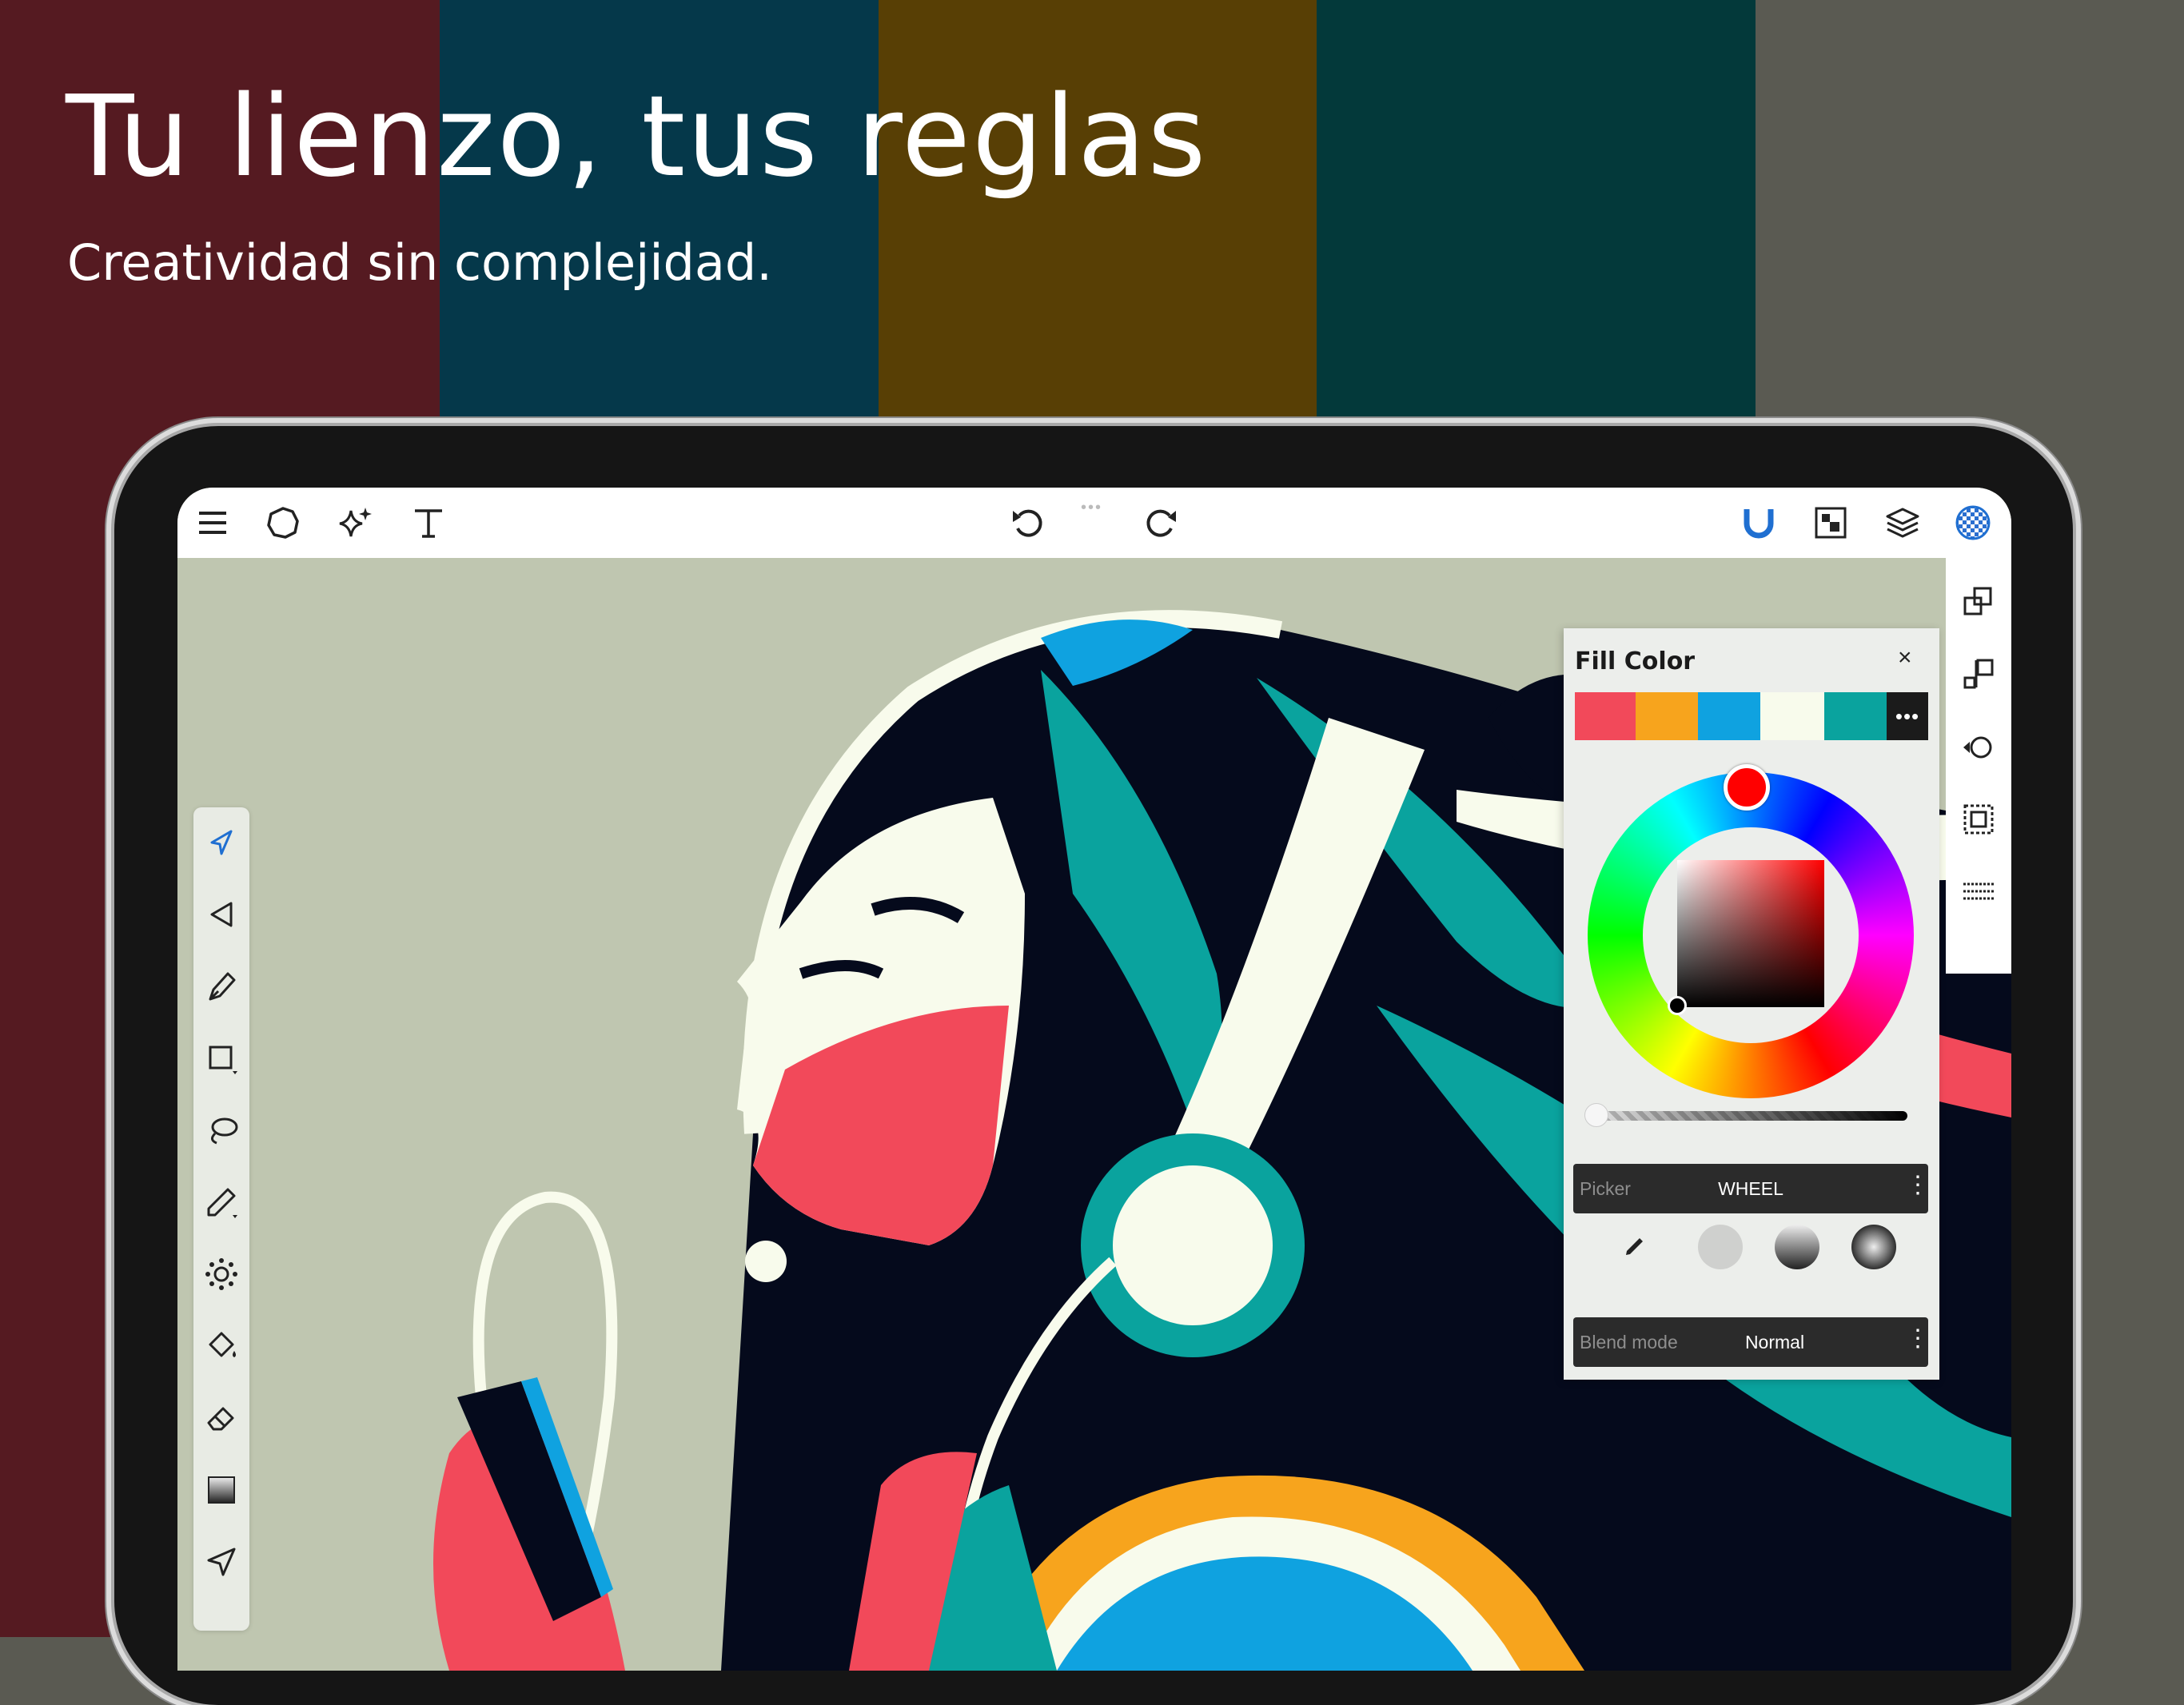 This screenshot has width=2184, height=1705. Describe the element at coordinates (1028, 523) in the screenshot. I see `undo-icon` at that location.